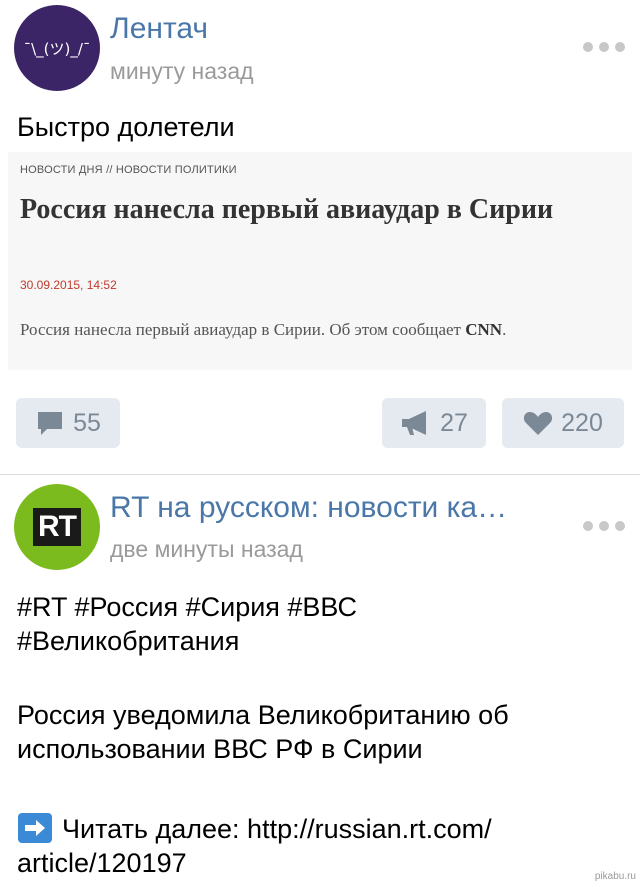 Image resolution: width=640 pixels, height=885 pixels. I want to click on source-name: Лентач, so click(159, 29).